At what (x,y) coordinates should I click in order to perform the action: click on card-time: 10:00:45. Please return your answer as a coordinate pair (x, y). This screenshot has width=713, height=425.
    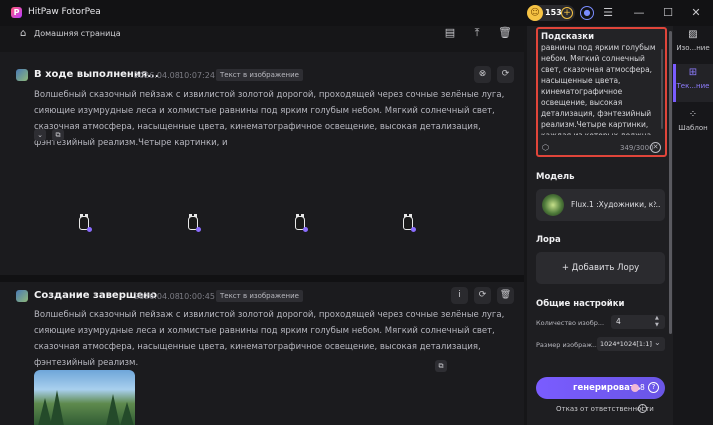
    Looking at the image, I should click on (197, 296).